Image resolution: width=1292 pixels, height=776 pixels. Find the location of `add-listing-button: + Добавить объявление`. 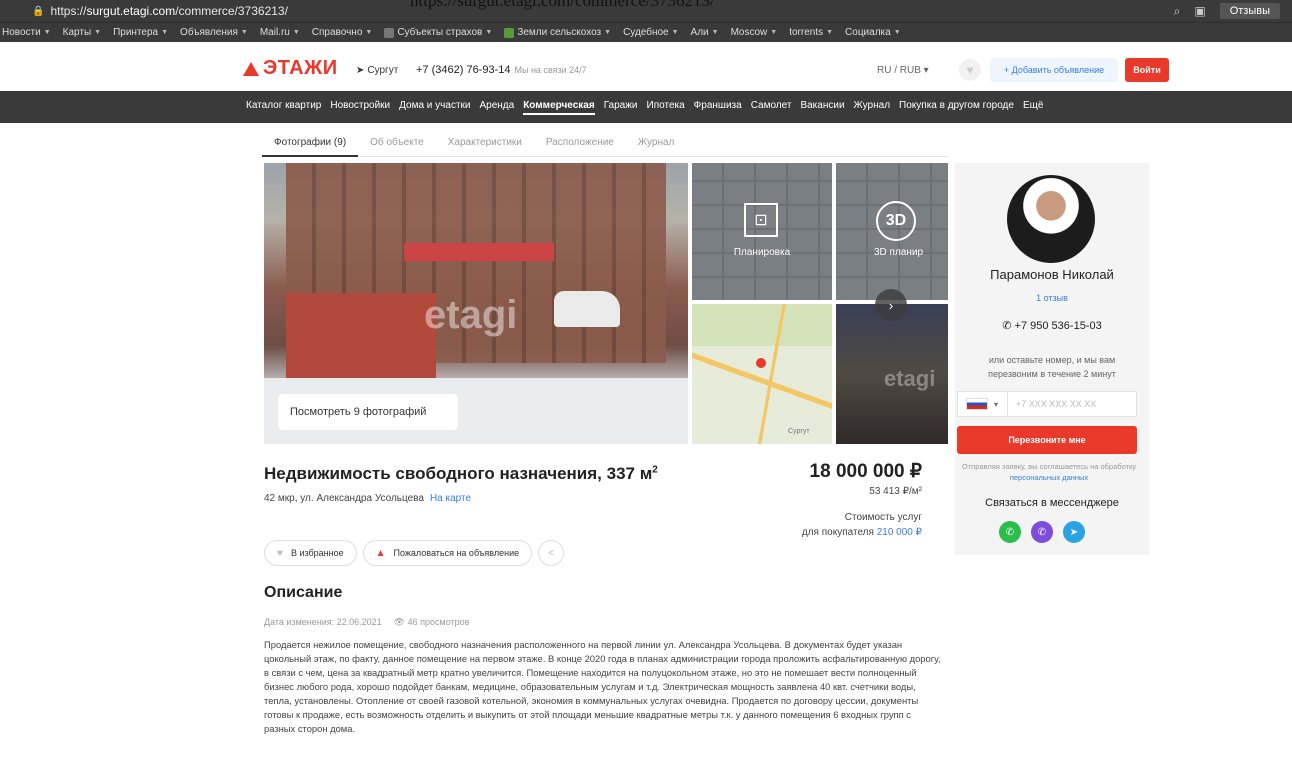

add-listing-button: + Добавить объявление is located at coordinates (1054, 70).